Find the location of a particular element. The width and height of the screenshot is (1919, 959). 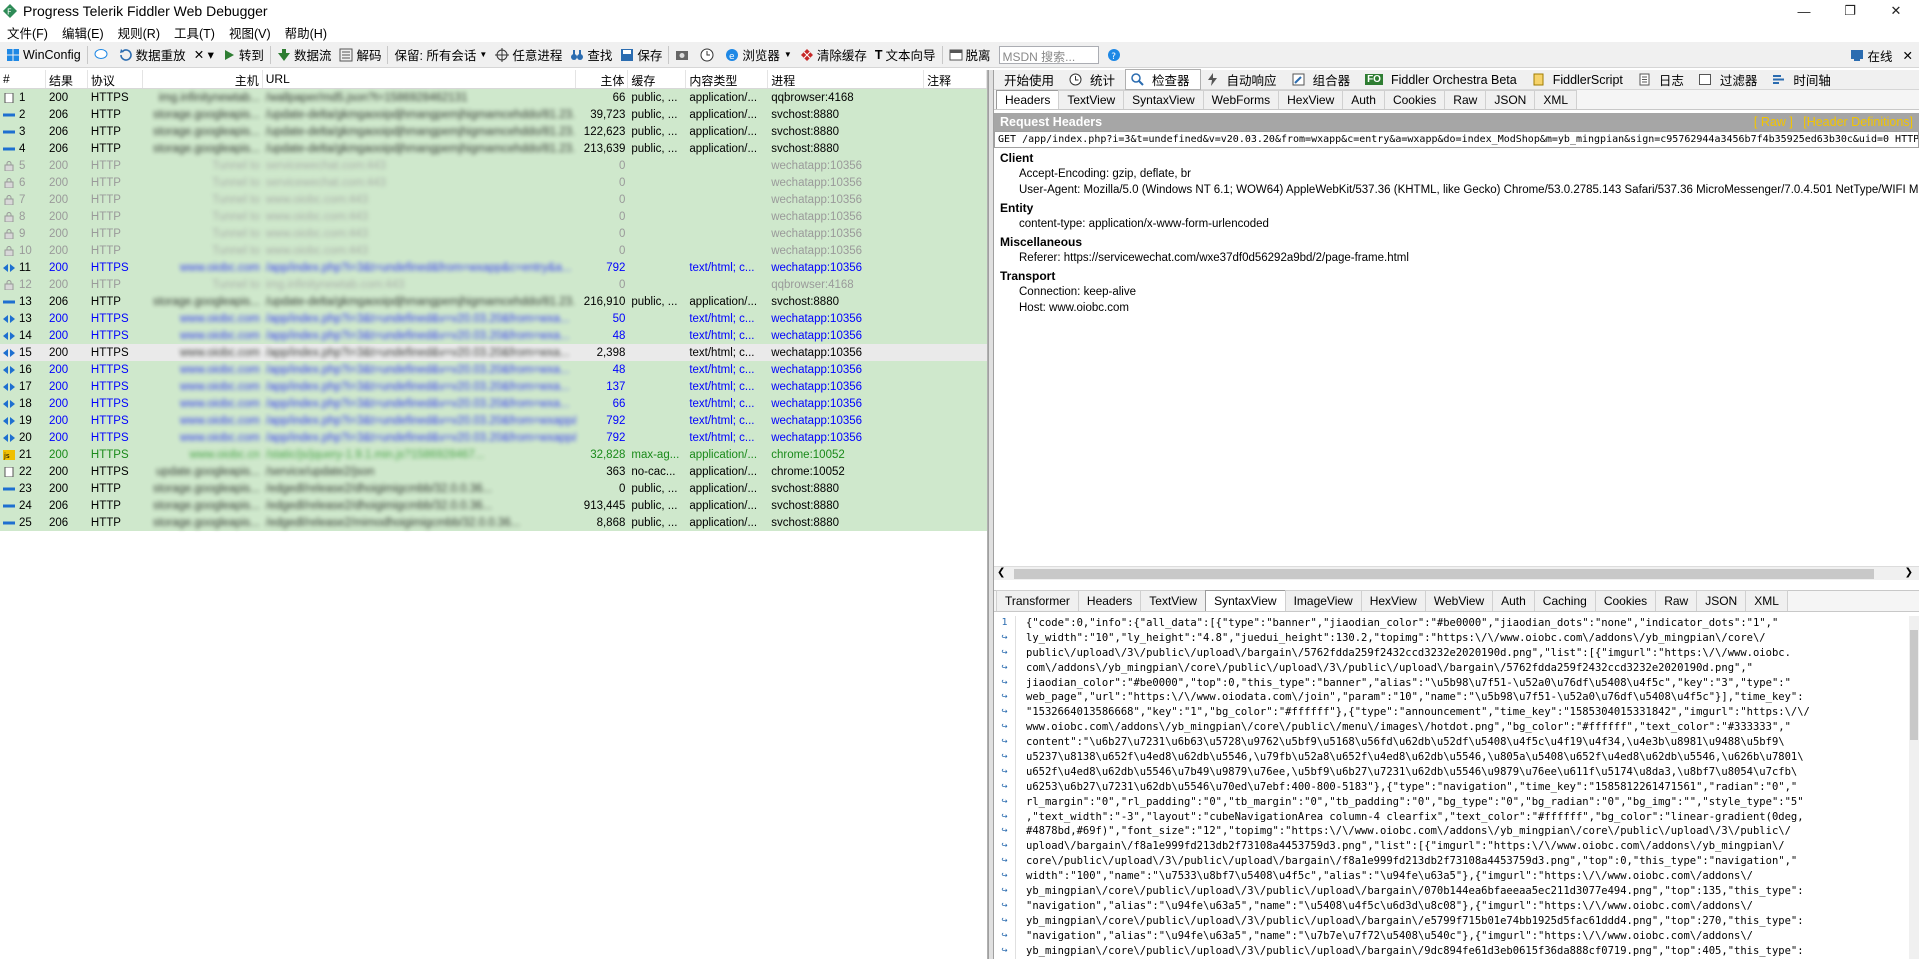

menu-help: 帮助(H) is located at coordinates (306, 32).